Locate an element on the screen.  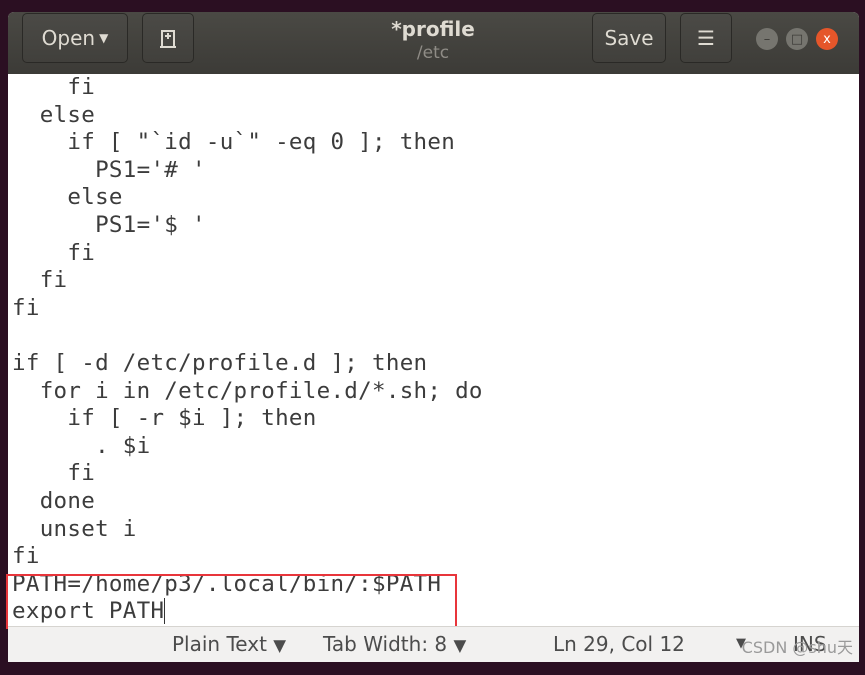
code-line: if [ -r $i ]; then is located at coordinates (433, 419).